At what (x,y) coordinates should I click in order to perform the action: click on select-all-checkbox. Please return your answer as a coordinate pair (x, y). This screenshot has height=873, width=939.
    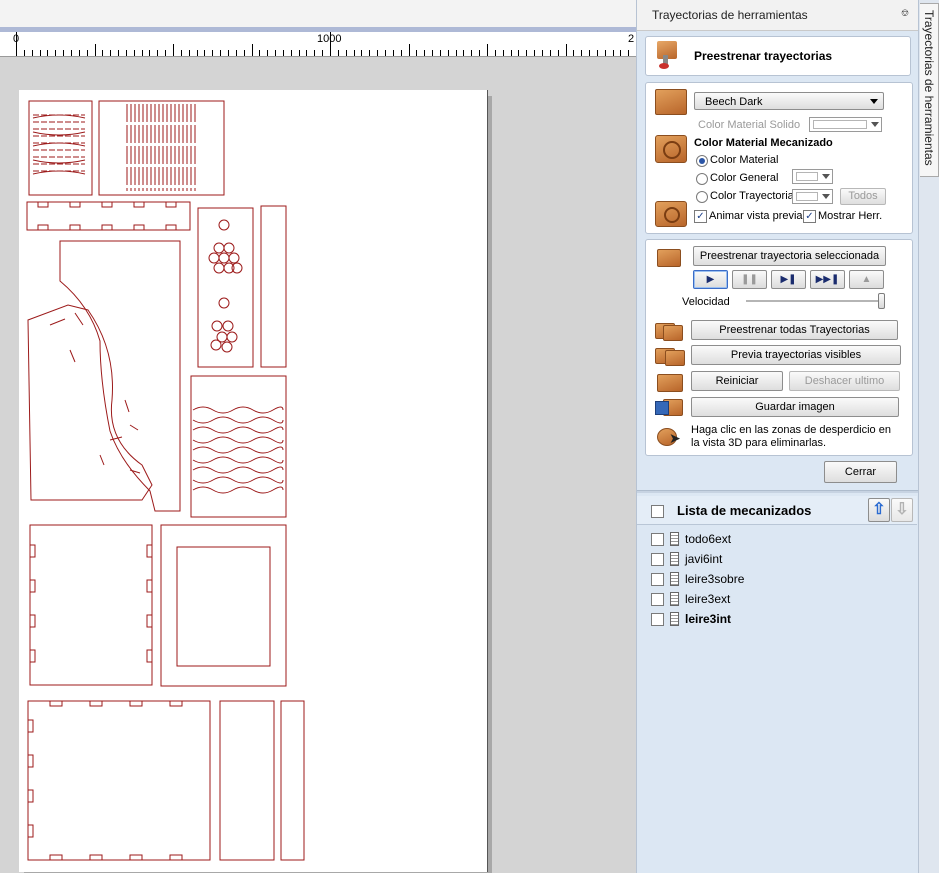
    Looking at the image, I should click on (657, 511).